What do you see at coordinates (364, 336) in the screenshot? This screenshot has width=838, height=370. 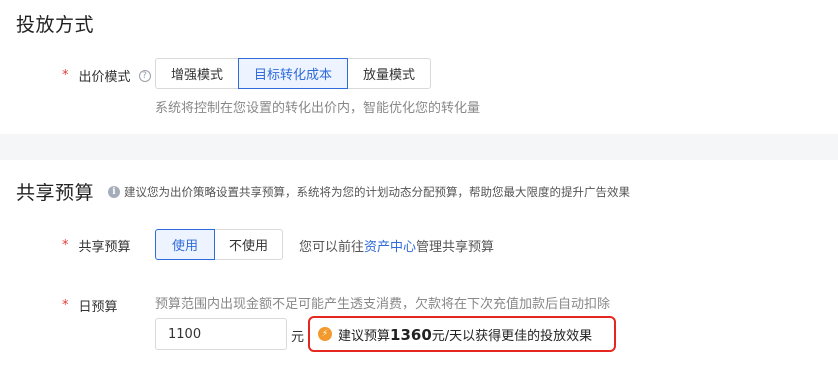 I see `suggestion-prefix: 建议预算` at bounding box center [364, 336].